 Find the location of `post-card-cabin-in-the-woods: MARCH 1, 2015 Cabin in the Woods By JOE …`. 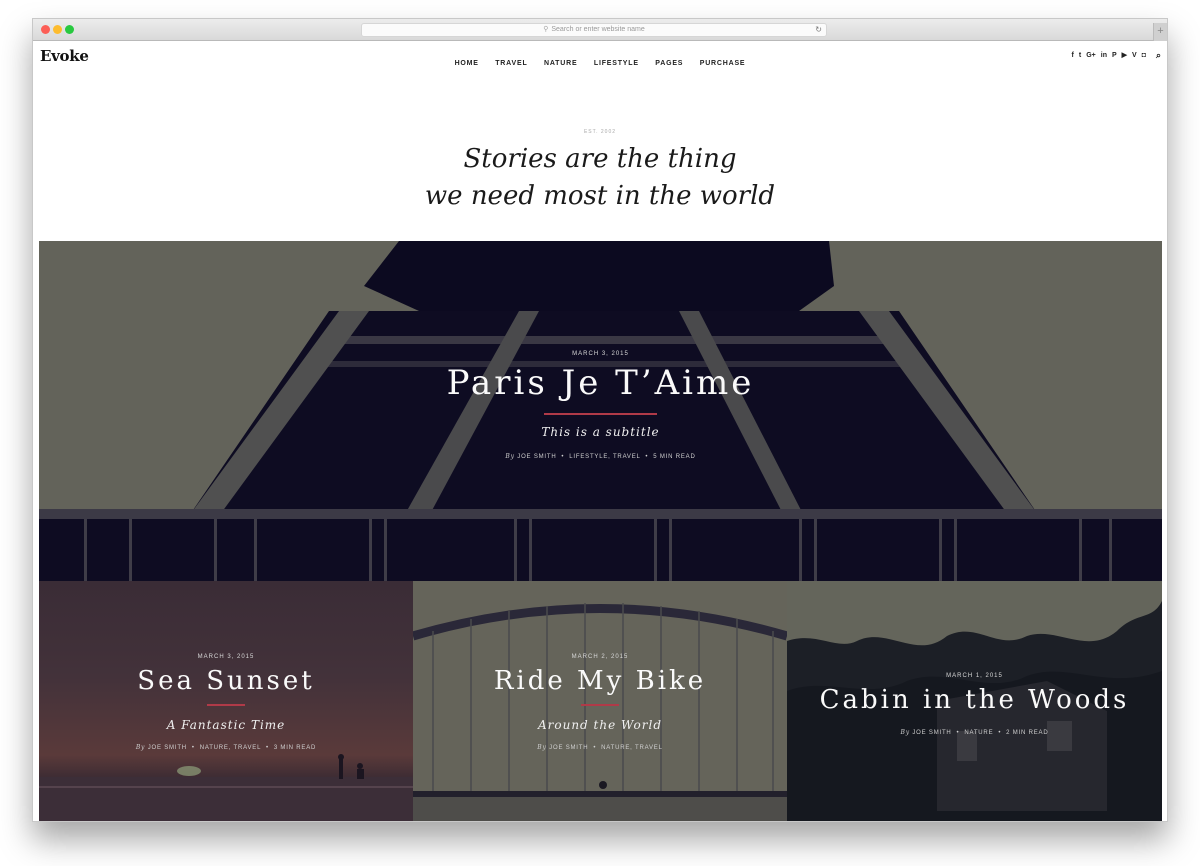

post-card-cabin-in-the-woods: MARCH 1, 2015 Cabin in the Woods By JOE … is located at coordinates (974, 701).